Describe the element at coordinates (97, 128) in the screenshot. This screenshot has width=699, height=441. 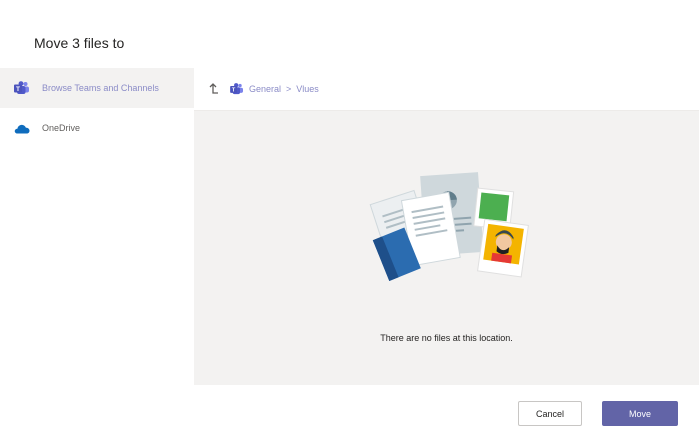
I see `sidebar-item-onedrive: OneDrive` at that location.